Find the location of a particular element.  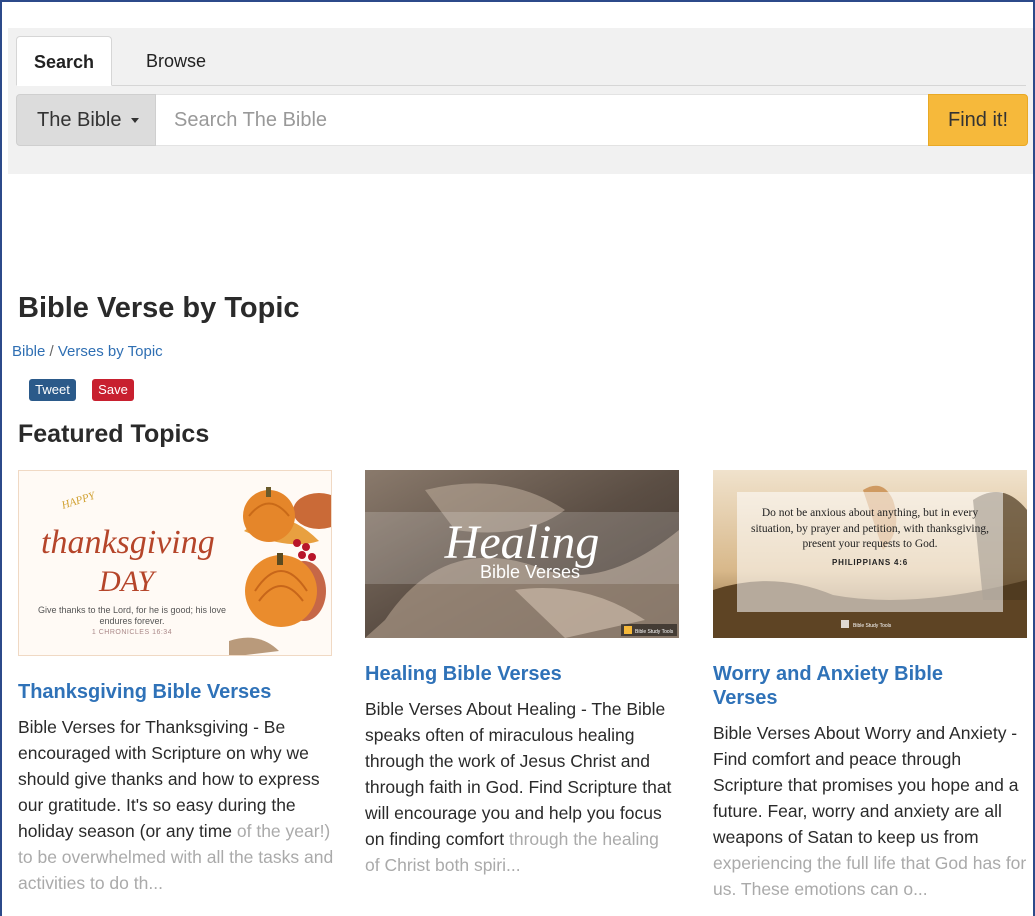

breadcrumb: Bible / Verses by Topic is located at coordinates (87, 351).